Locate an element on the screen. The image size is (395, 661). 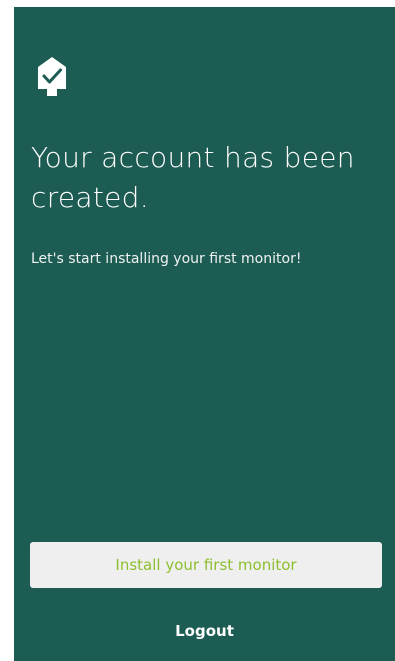
house-check-icon is located at coordinates (52, 76).